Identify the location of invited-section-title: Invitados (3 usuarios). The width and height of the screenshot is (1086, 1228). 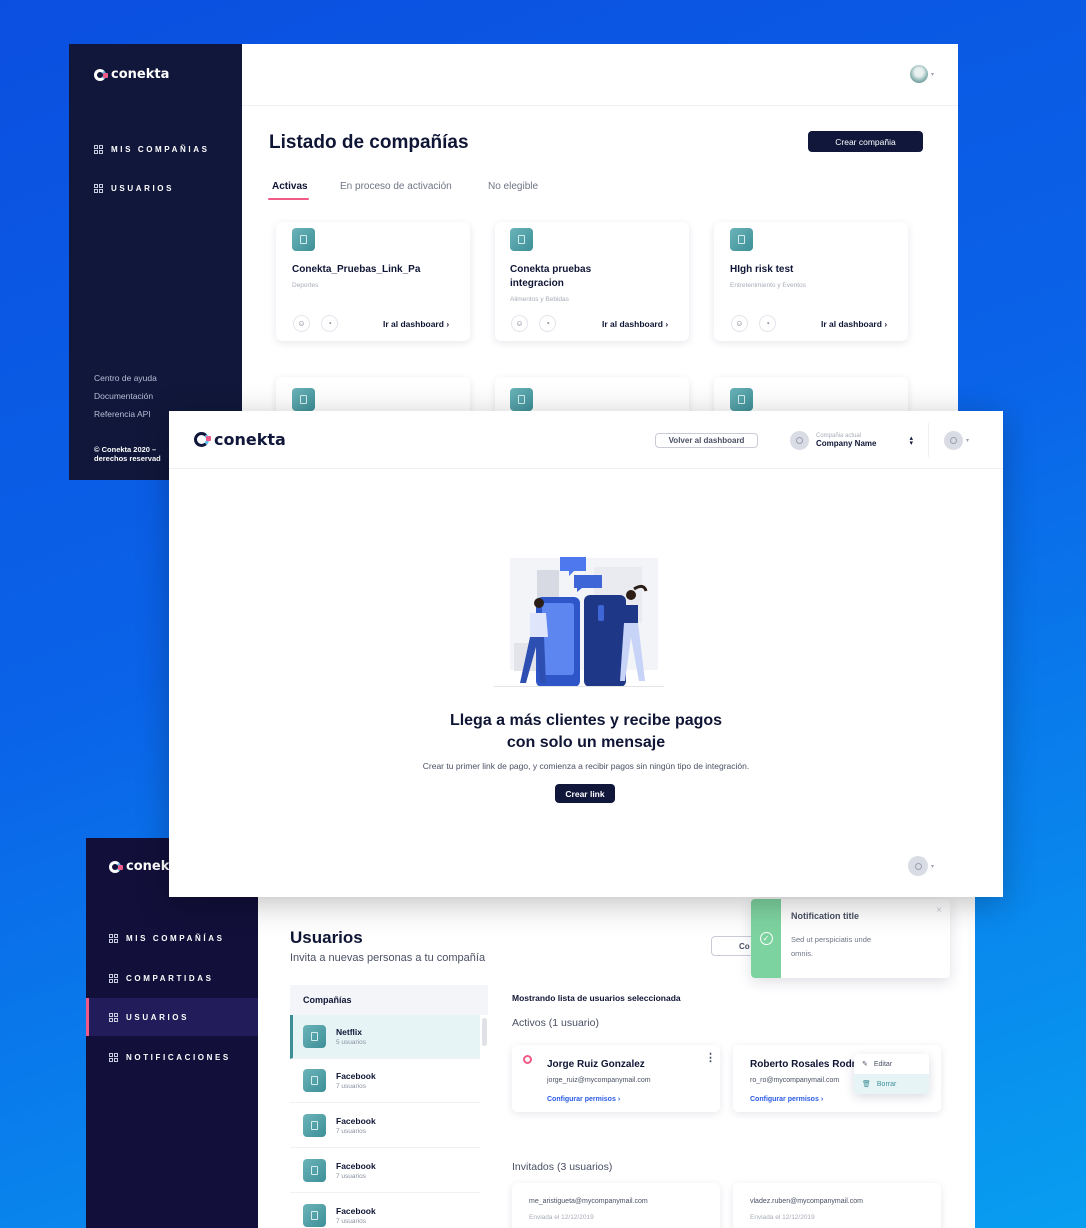
(562, 1167).